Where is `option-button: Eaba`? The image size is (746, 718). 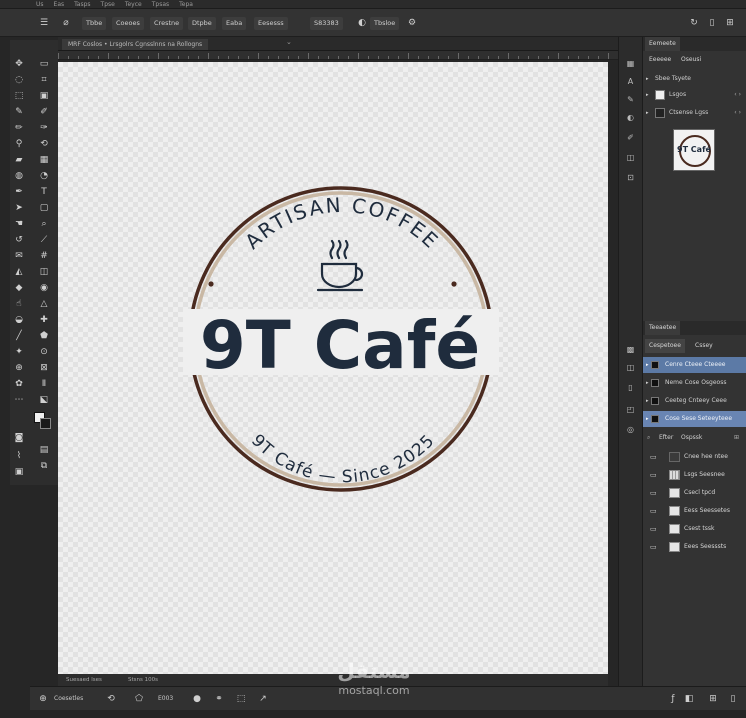
option-button: Eaba is located at coordinates (234, 23).